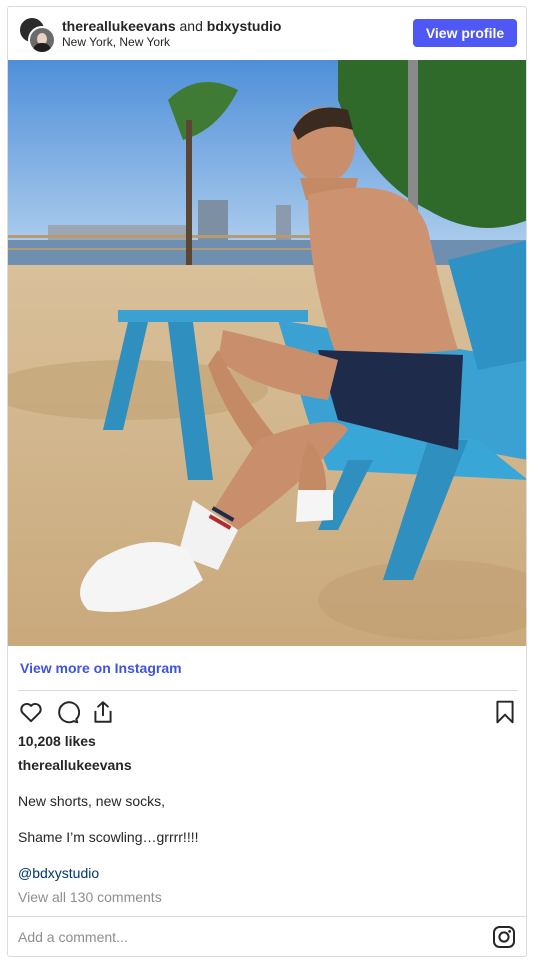 This screenshot has width=535, height=966. I want to click on bookmark-icon, so click(505, 712).